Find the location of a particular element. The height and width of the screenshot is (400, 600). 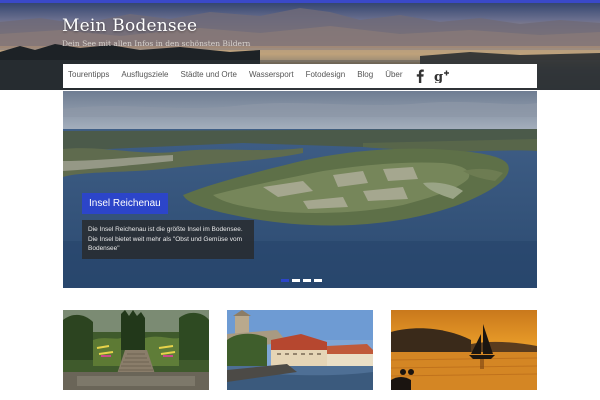

nav-item-staedte-und-orte: Städte und Orte is located at coordinates (209, 76).